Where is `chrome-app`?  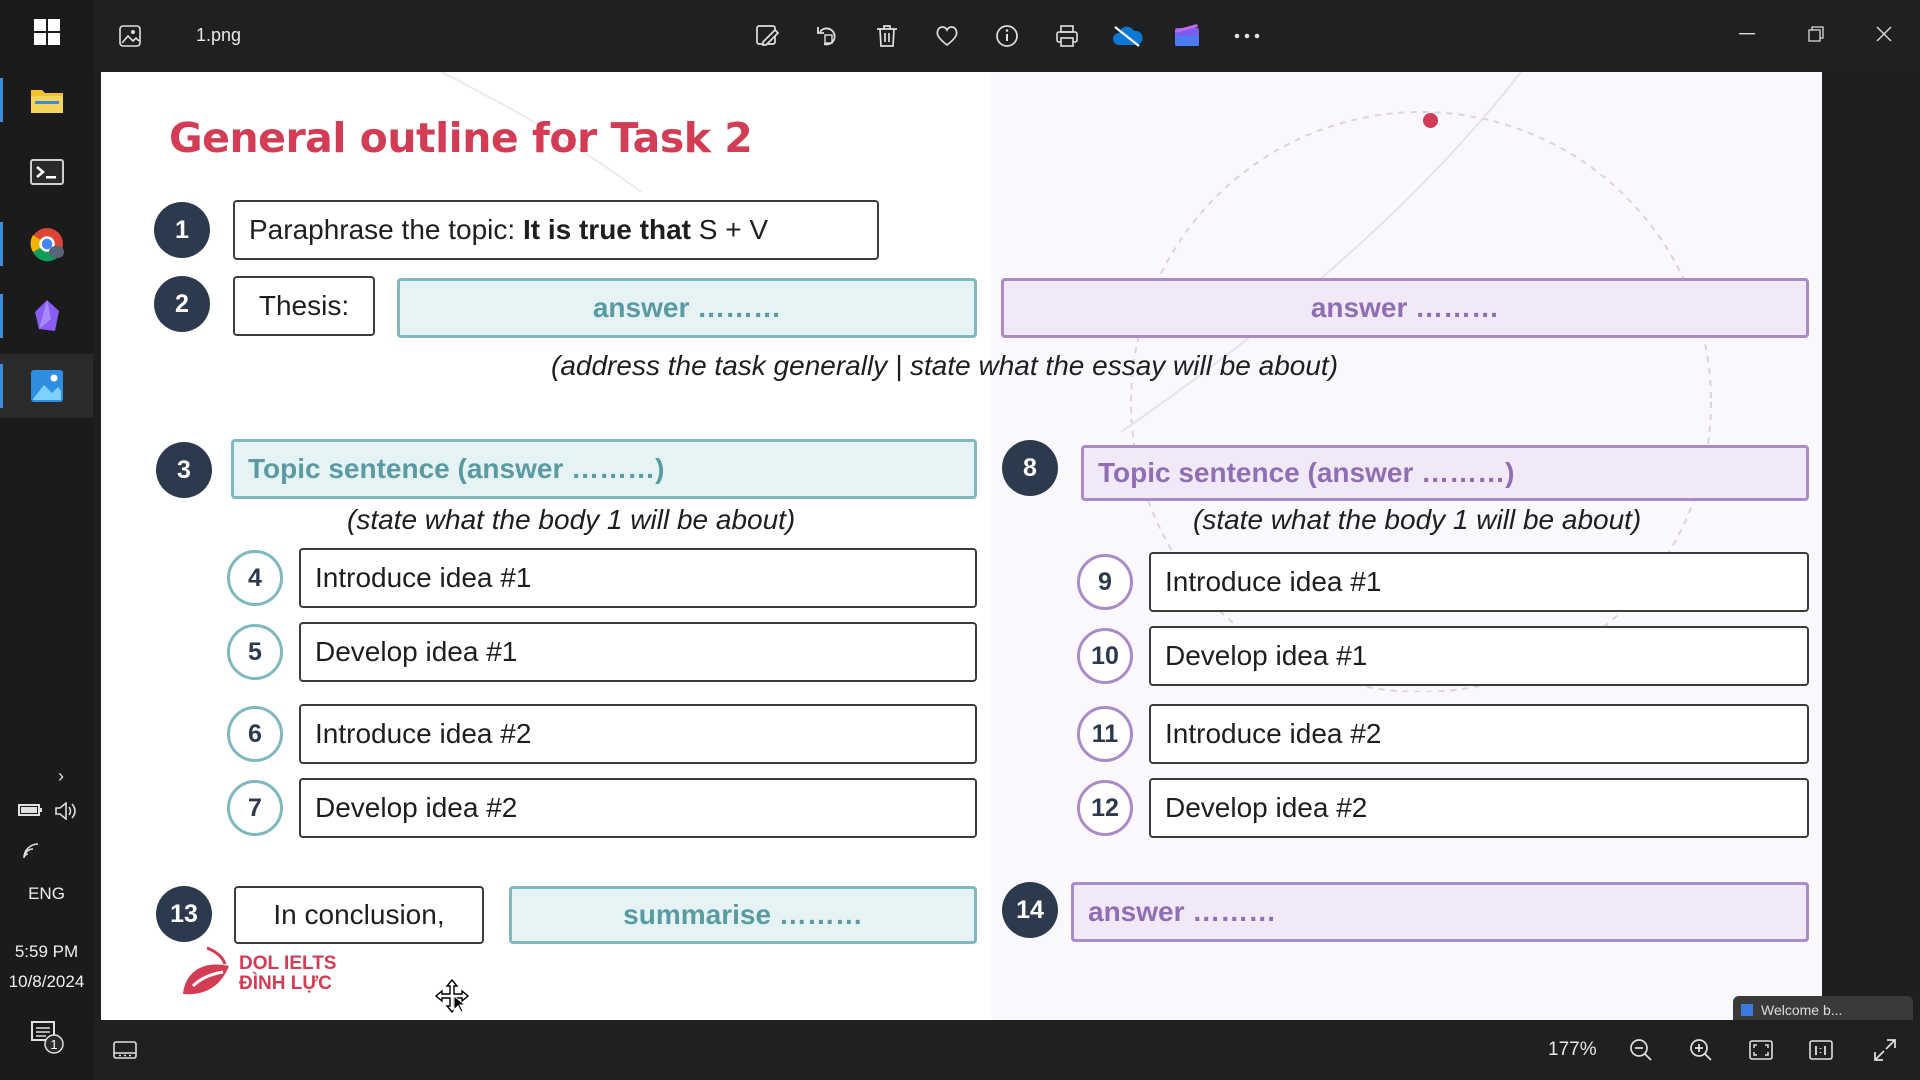
chrome-app is located at coordinates (46, 244).